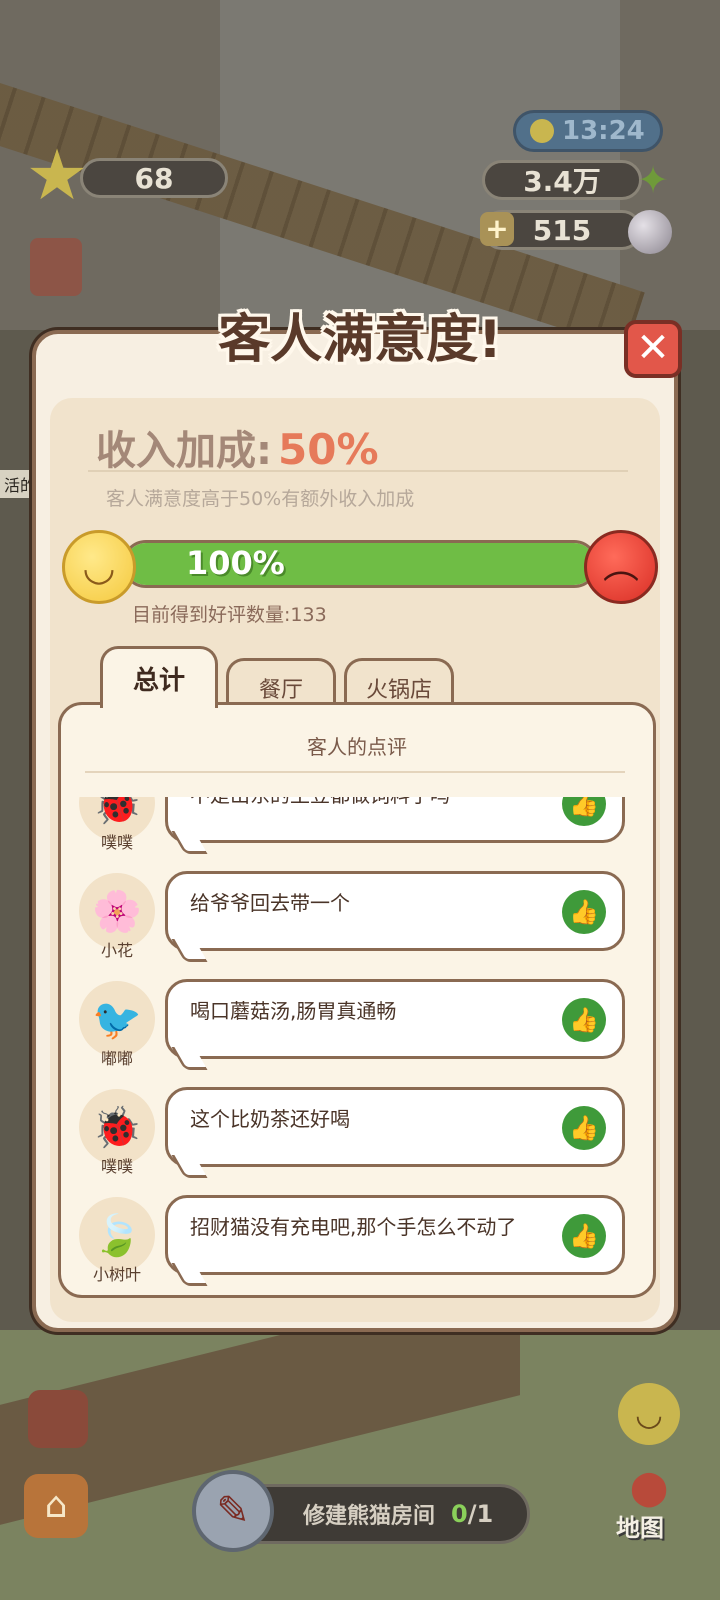 This screenshot has height=1600, width=720. What do you see at coordinates (603, 131) in the screenshot?
I see `clock-time: 13:24` at bounding box center [603, 131].